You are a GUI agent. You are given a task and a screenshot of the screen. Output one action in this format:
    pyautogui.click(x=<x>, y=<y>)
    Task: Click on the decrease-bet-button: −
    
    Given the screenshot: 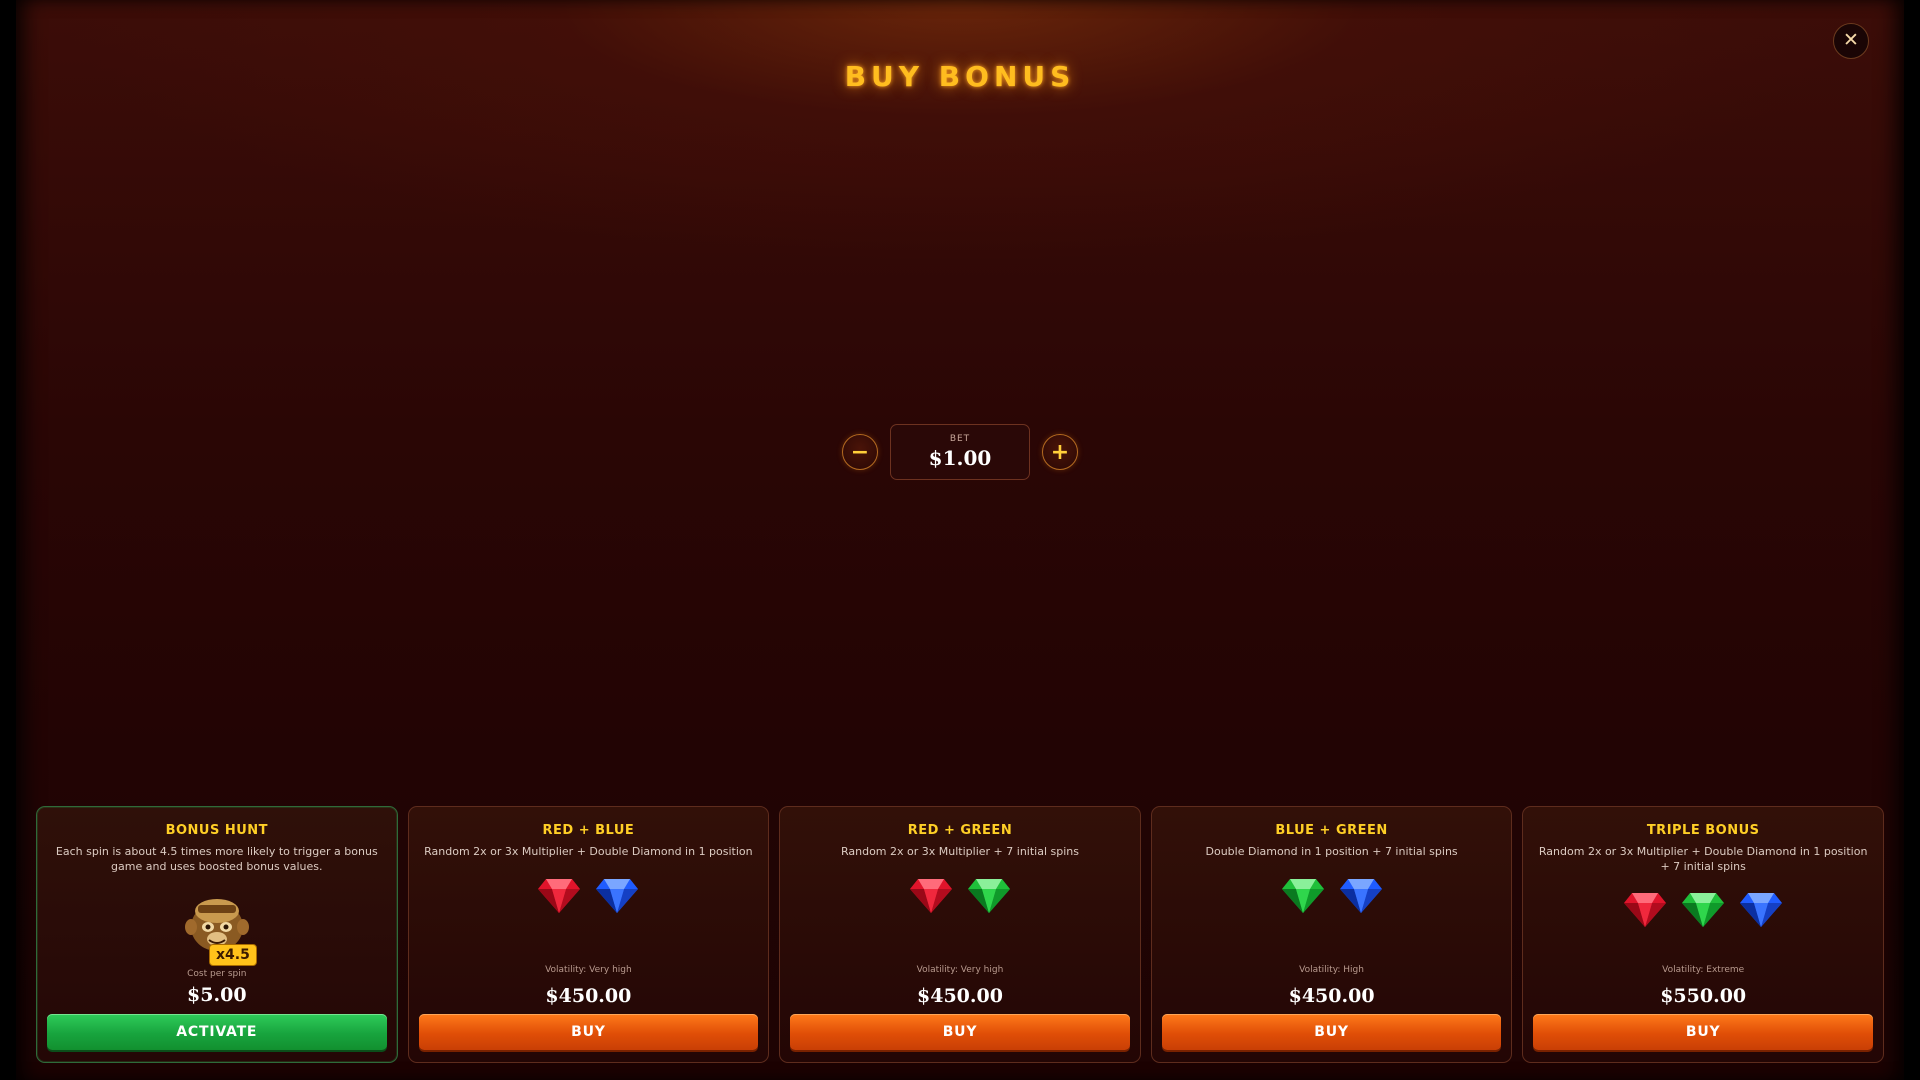 What is the action you would take?
    pyautogui.click(x=860, y=452)
    